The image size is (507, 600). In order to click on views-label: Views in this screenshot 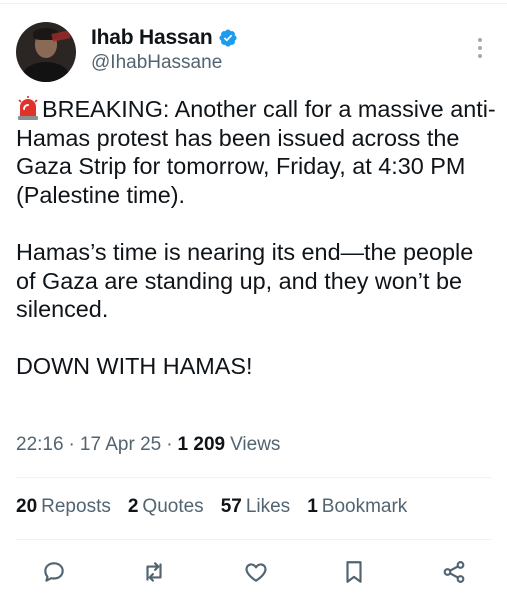, I will do `click(255, 445)`.